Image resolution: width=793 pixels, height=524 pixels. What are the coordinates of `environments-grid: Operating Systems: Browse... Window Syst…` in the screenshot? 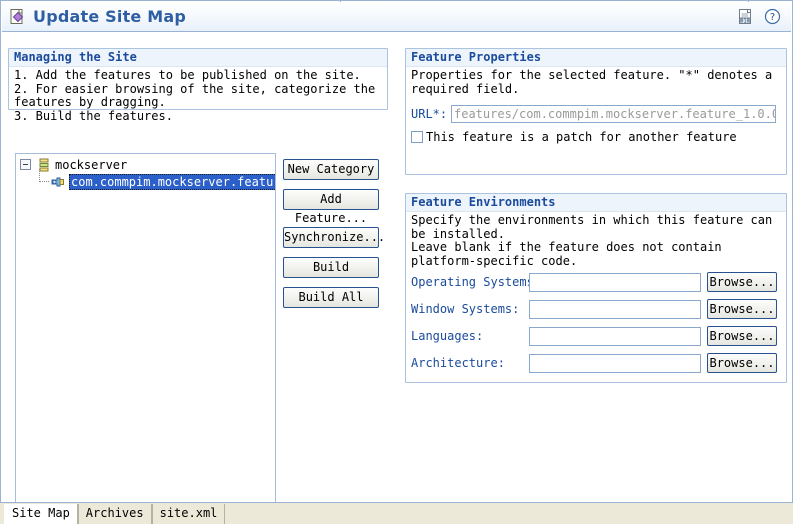 It's located at (597, 326).